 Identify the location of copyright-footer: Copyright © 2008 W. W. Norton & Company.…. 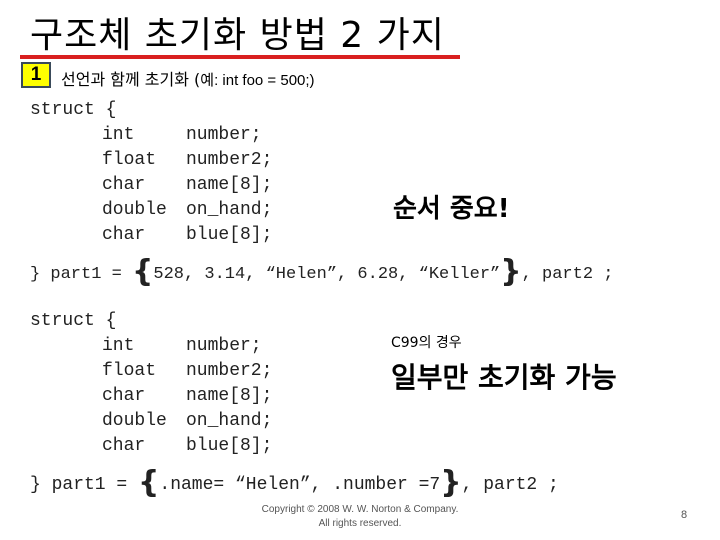
(360, 517).